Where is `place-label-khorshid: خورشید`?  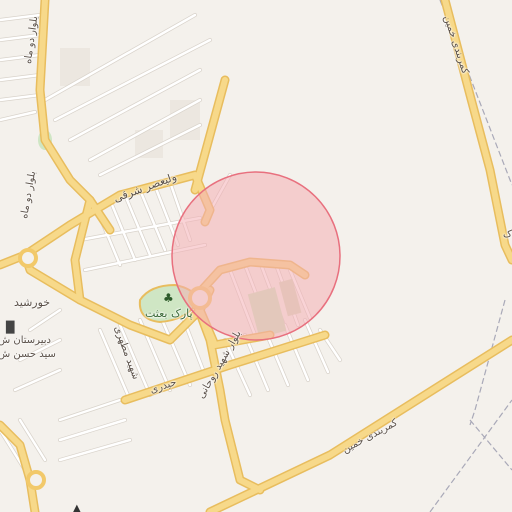 place-label-khorshid: خورشید is located at coordinates (32, 302).